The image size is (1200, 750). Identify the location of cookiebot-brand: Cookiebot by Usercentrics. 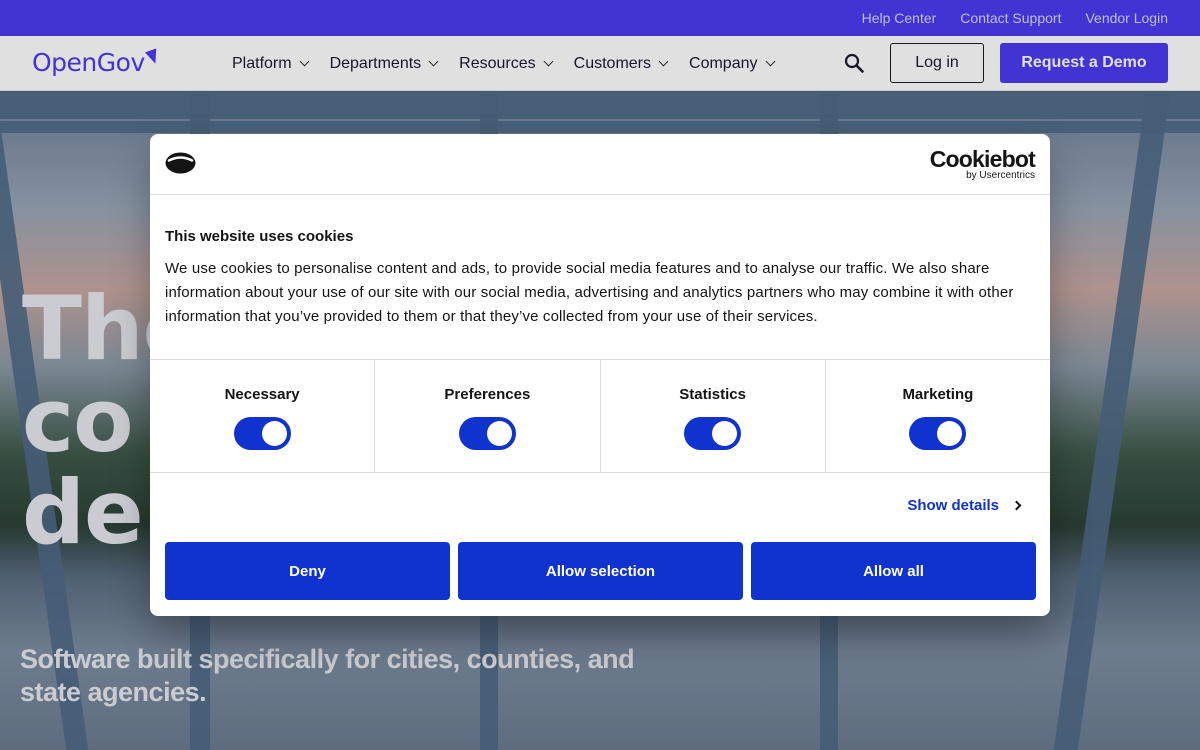
(982, 163).